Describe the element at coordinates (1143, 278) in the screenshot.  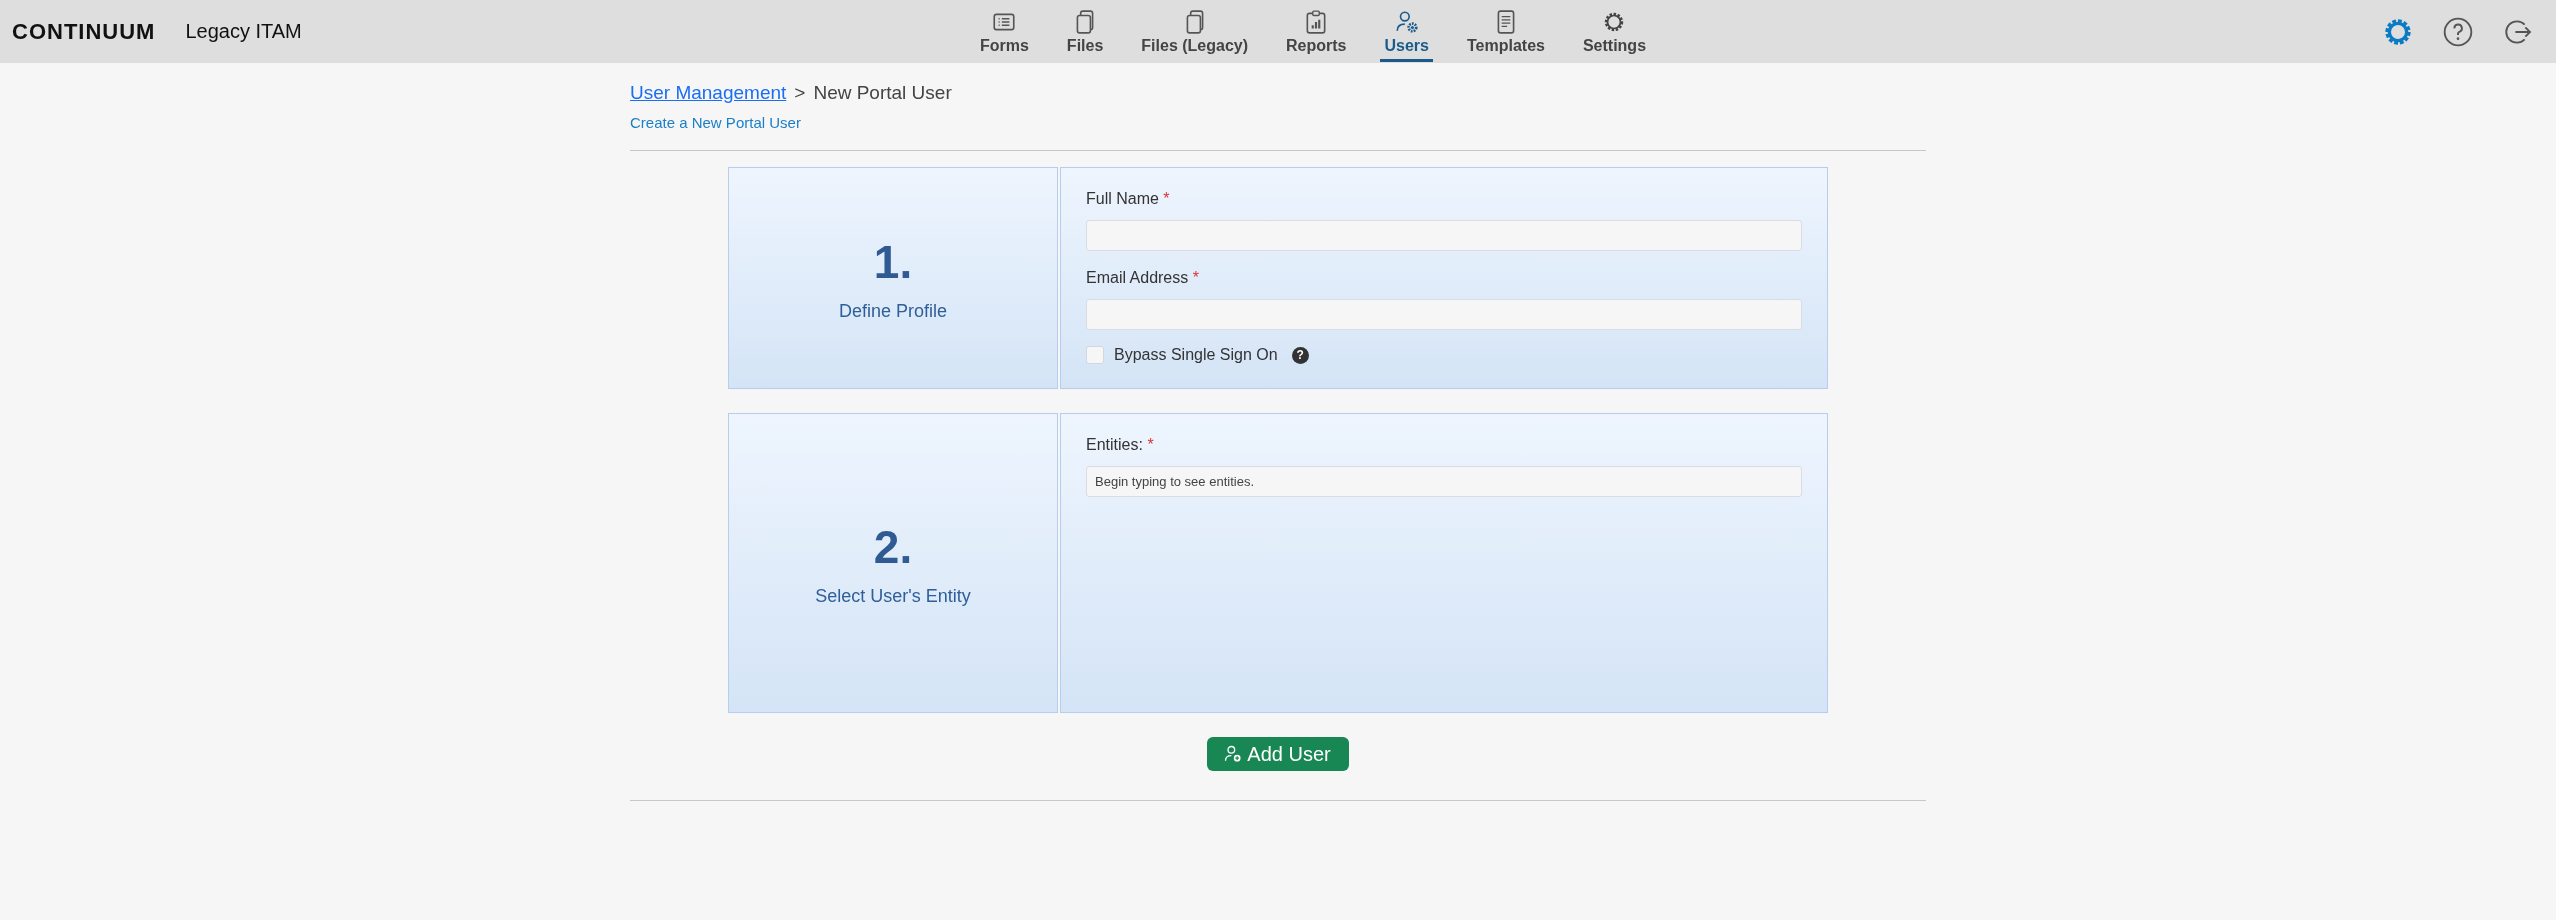
I see `field-label: Email Address *` at that location.